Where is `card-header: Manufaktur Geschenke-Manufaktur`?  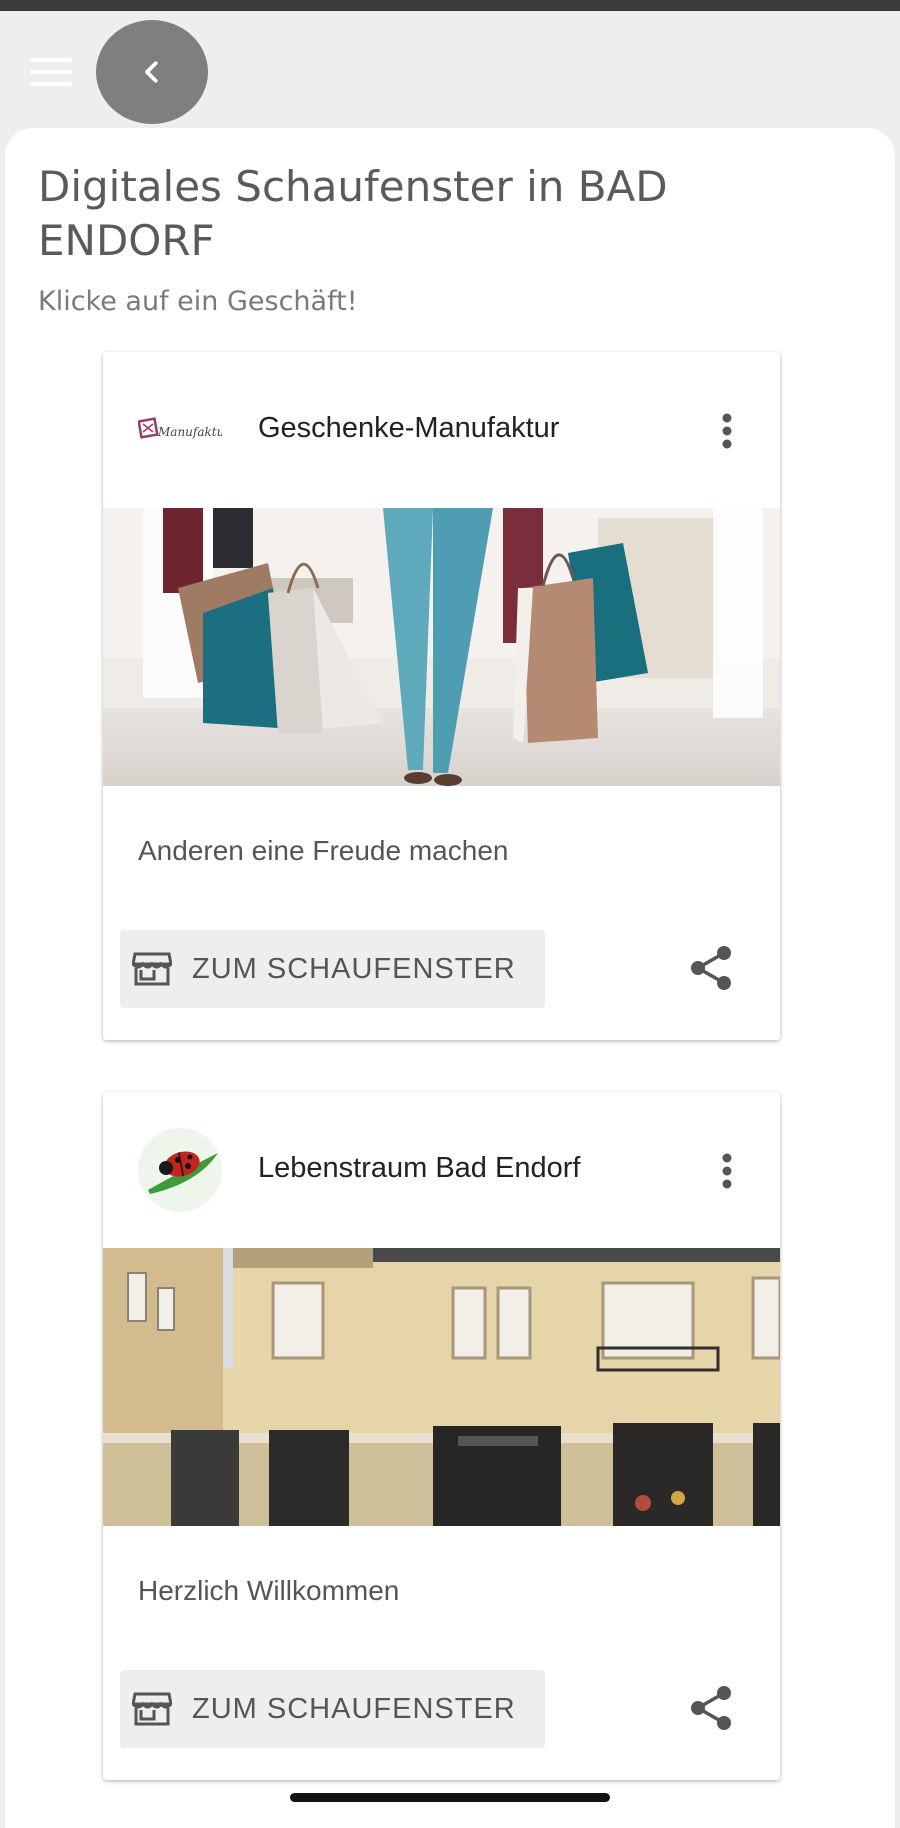
card-header: Manufaktur Geschenke-Manufaktur is located at coordinates (441, 430).